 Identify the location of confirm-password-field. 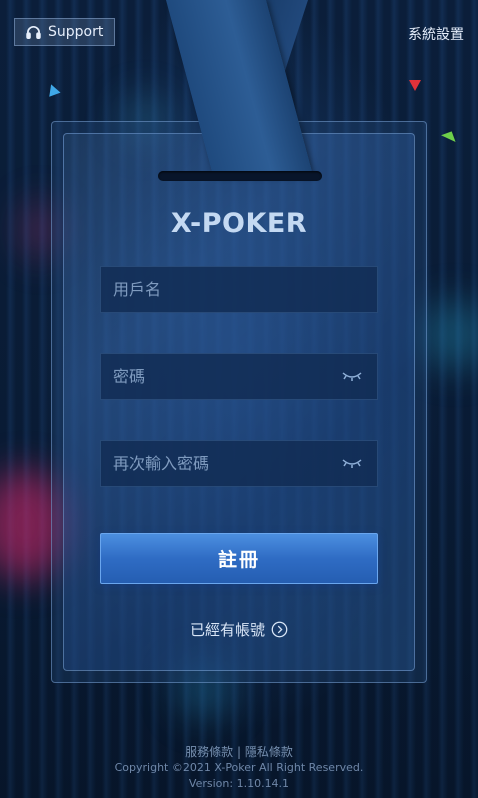
(239, 463).